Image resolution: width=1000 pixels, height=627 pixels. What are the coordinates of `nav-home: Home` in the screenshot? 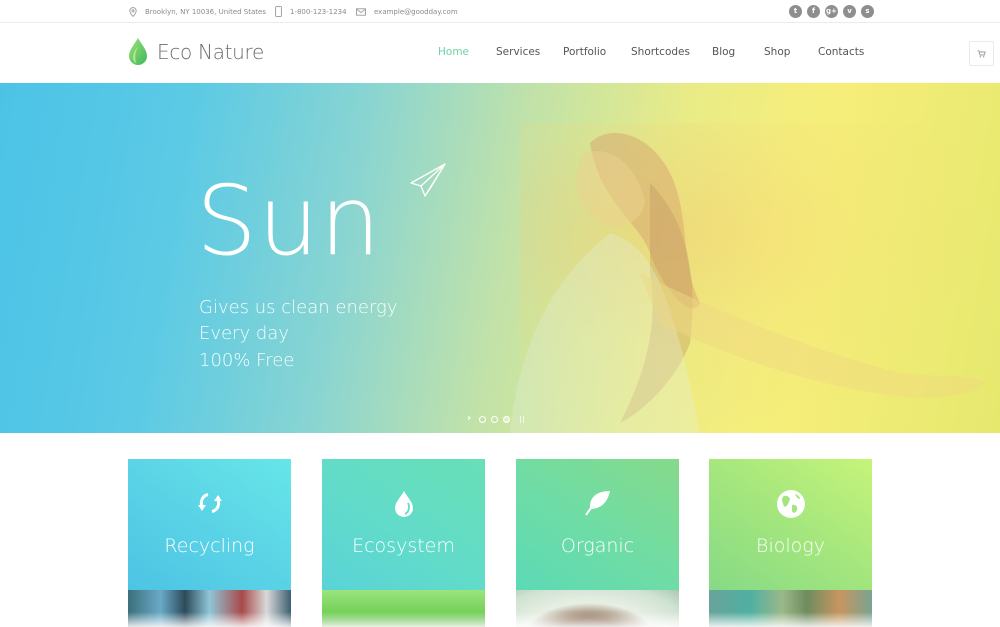 It's located at (453, 52).